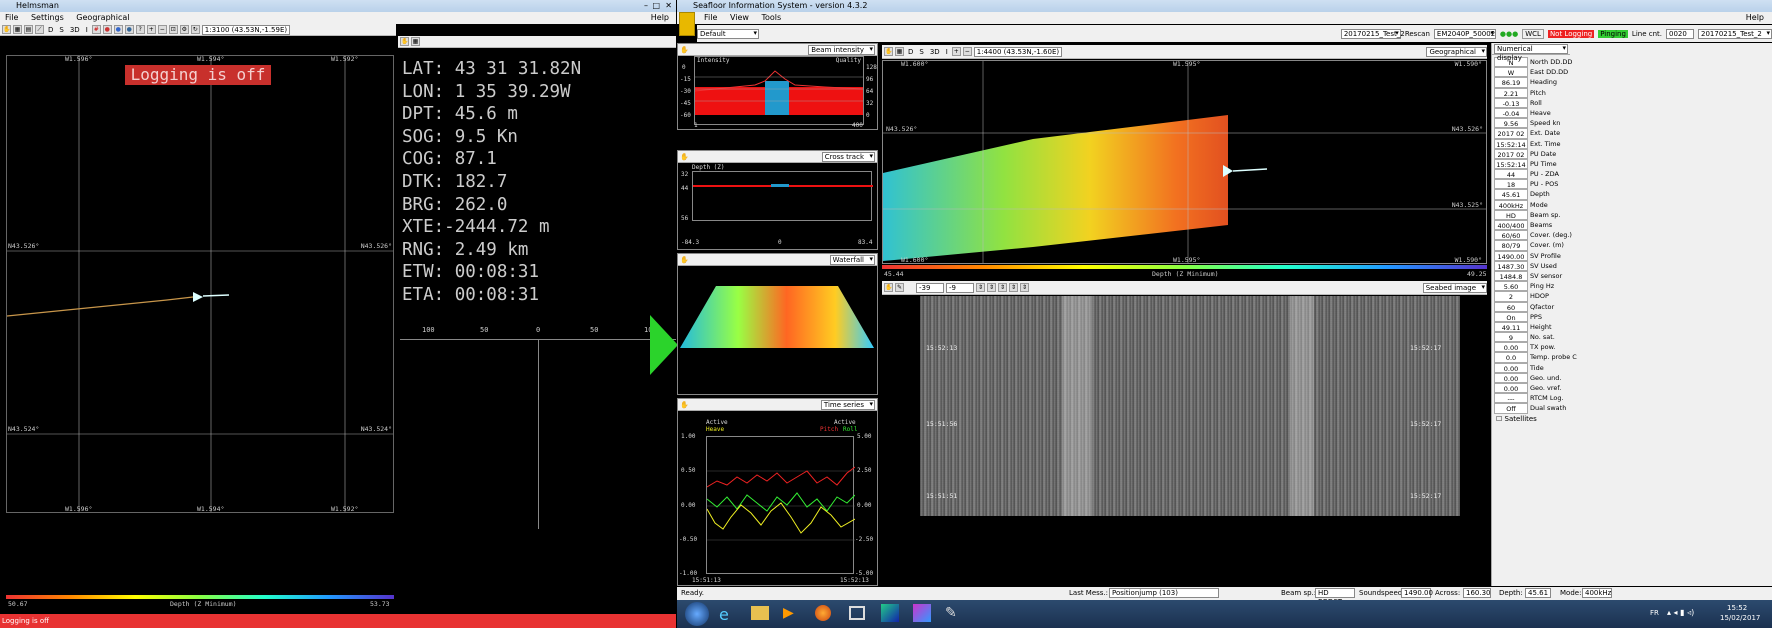  Describe the element at coordinates (967, 51) in the screenshot. I see `geo-zoom-out-icon: −` at that location.